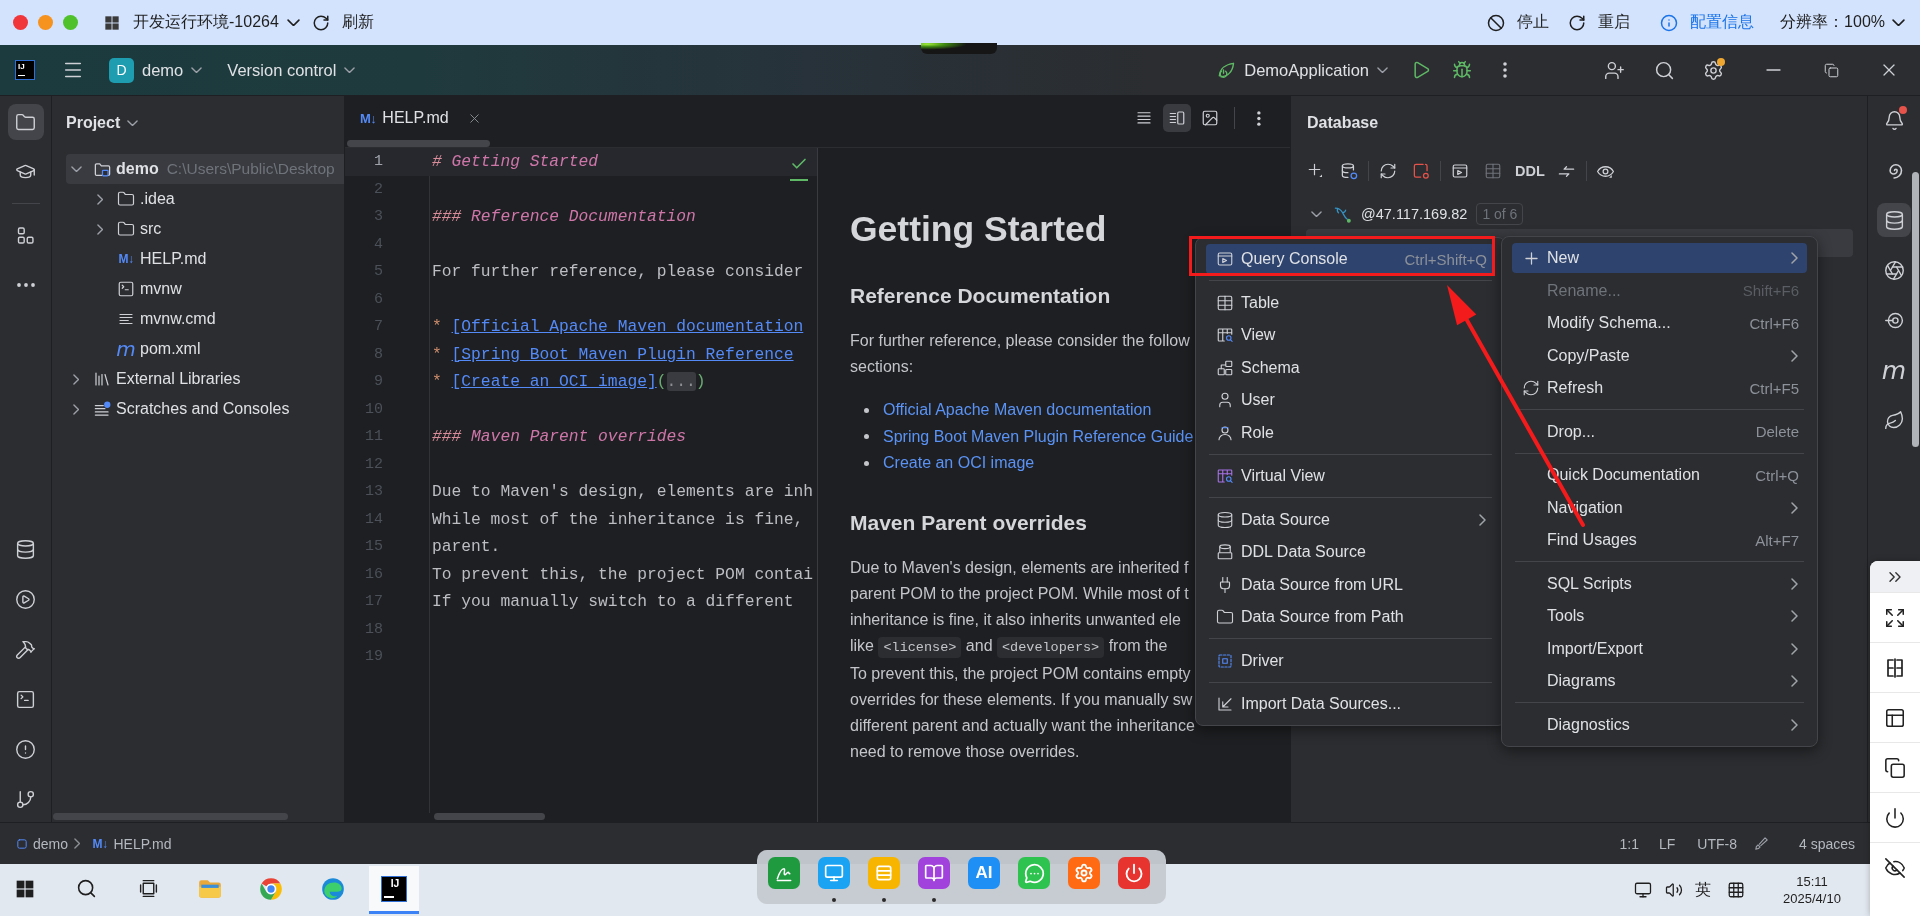 Image resolution: width=1920 pixels, height=916 pixels. I want to click on preview-link: Spring Boot Maven Plugin Reference Guide, so click(1038, 436).